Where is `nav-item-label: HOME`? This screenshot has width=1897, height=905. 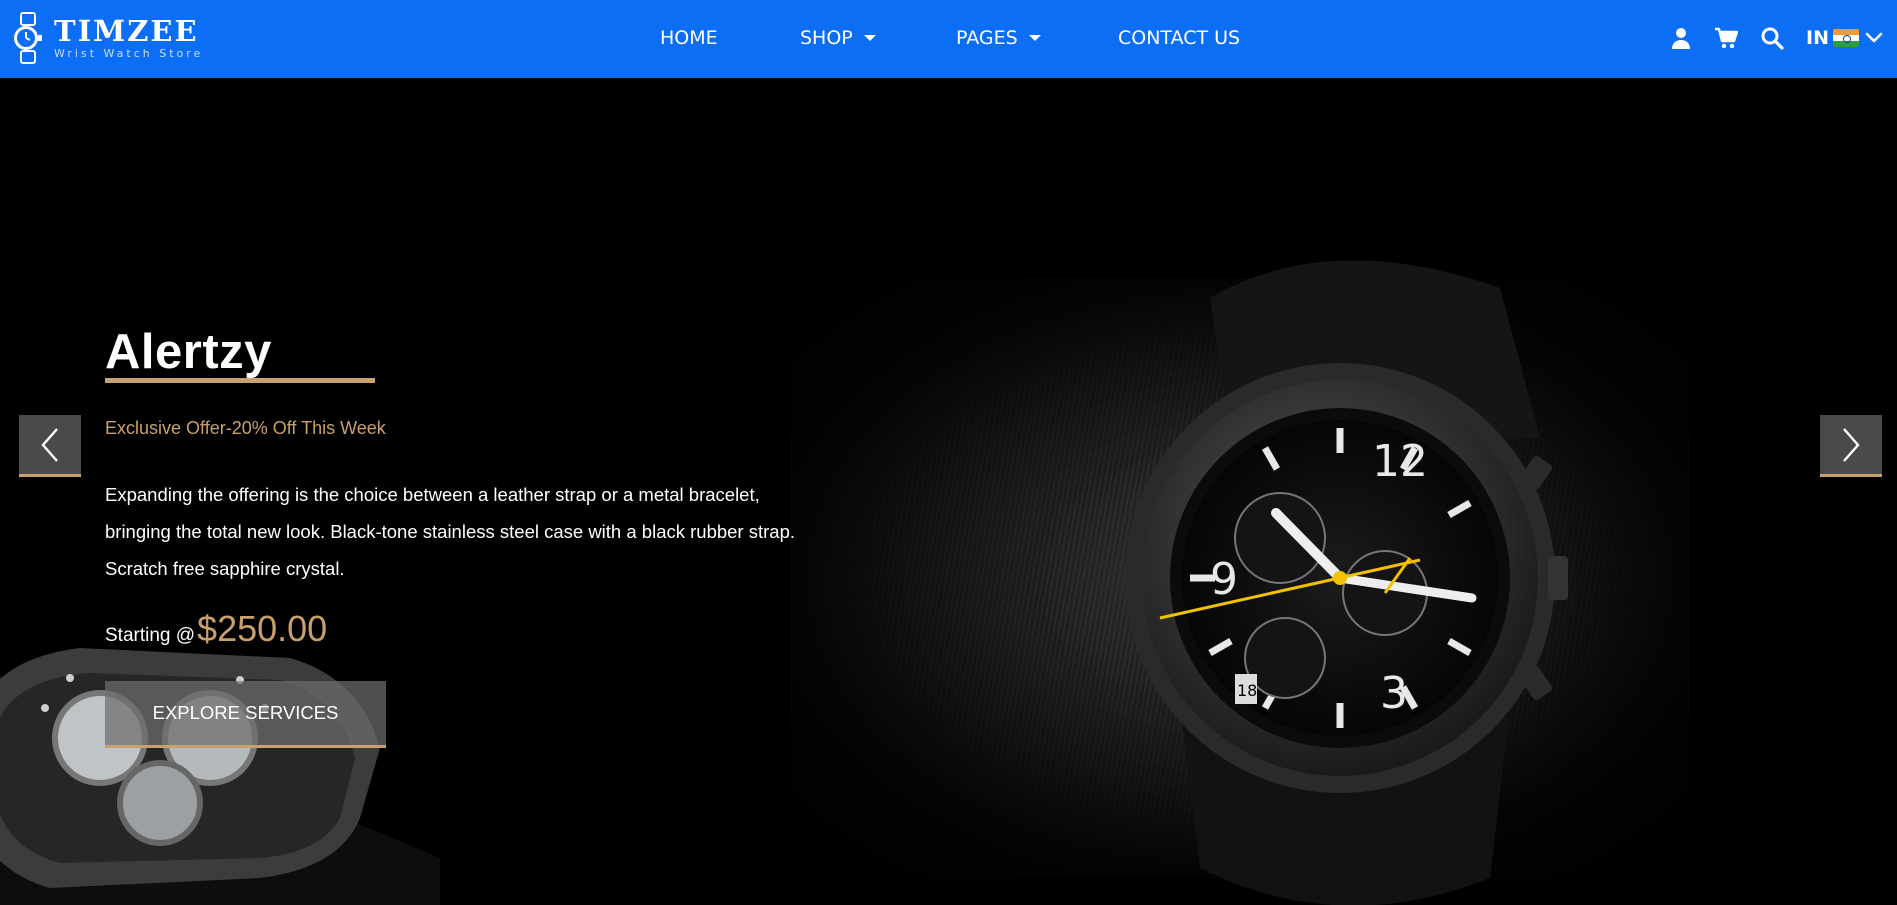
nav-item-label: HOME is located at coordinates (689, 38).